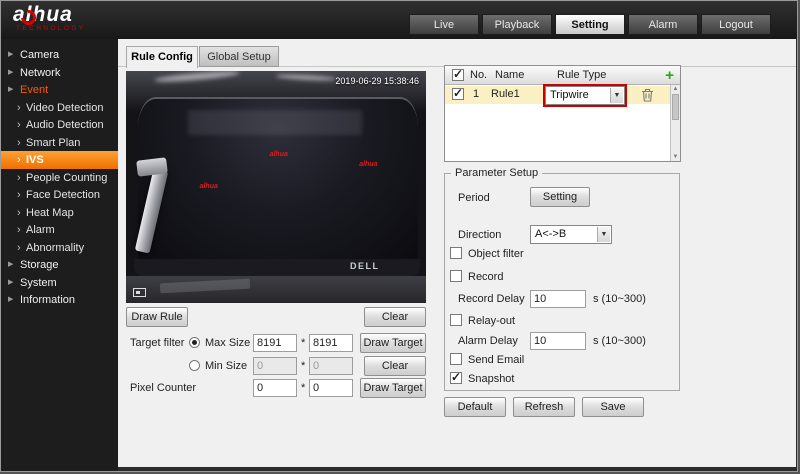  I want to click on top-navigation: Live Playback Setting Alarm Logout, so click(590, 24).